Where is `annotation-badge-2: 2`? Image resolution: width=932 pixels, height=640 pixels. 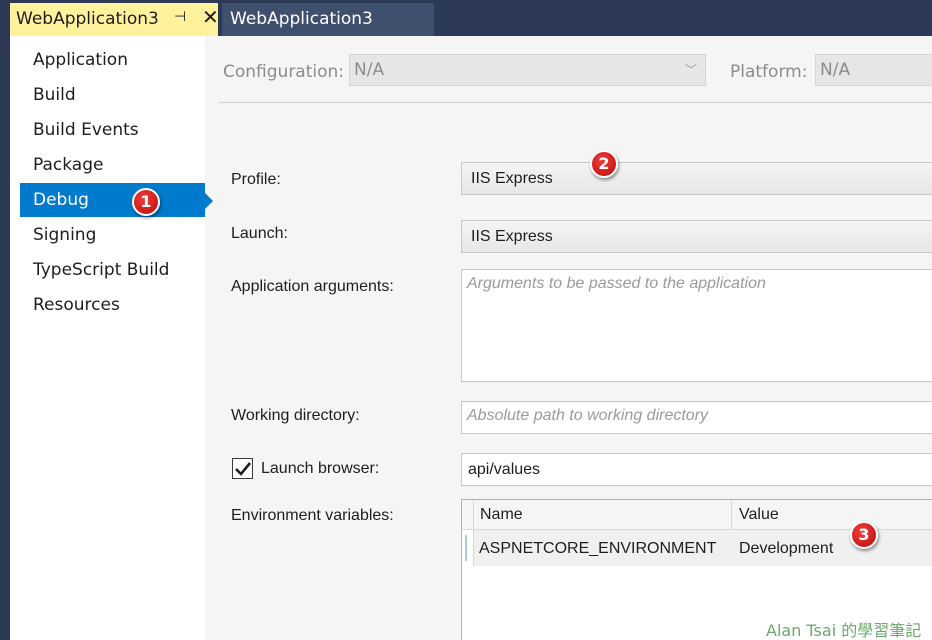 annotation-badge-2: 2 is located at coordinates (604, 164).